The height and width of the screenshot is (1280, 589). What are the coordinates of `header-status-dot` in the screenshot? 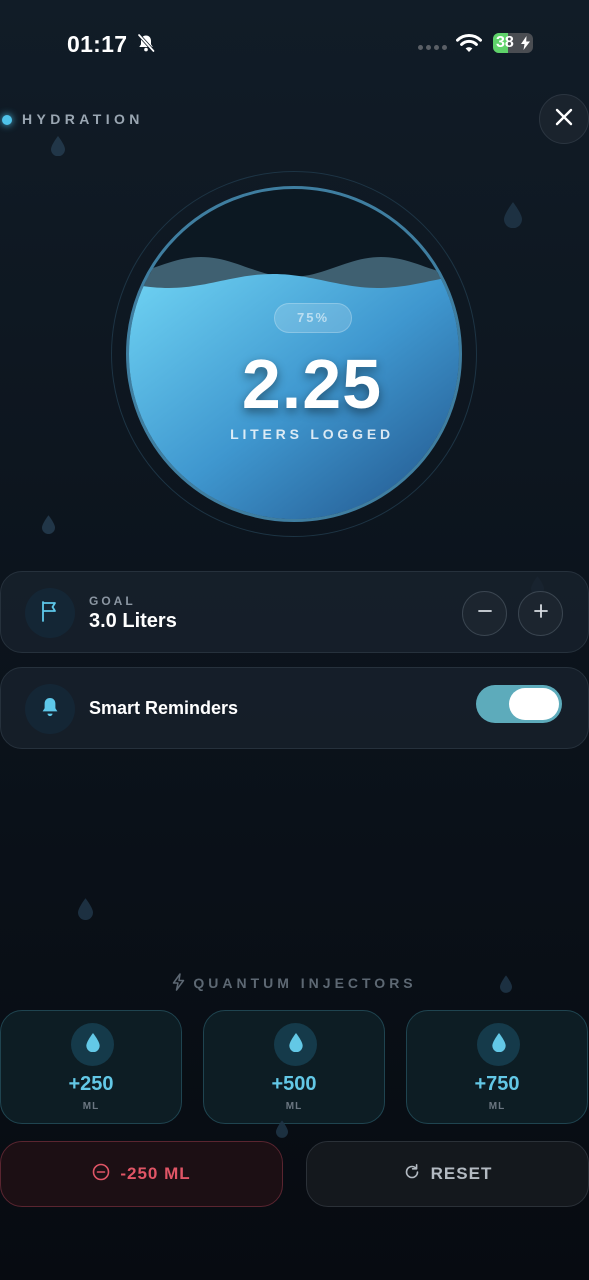 It's located at (7, 120).